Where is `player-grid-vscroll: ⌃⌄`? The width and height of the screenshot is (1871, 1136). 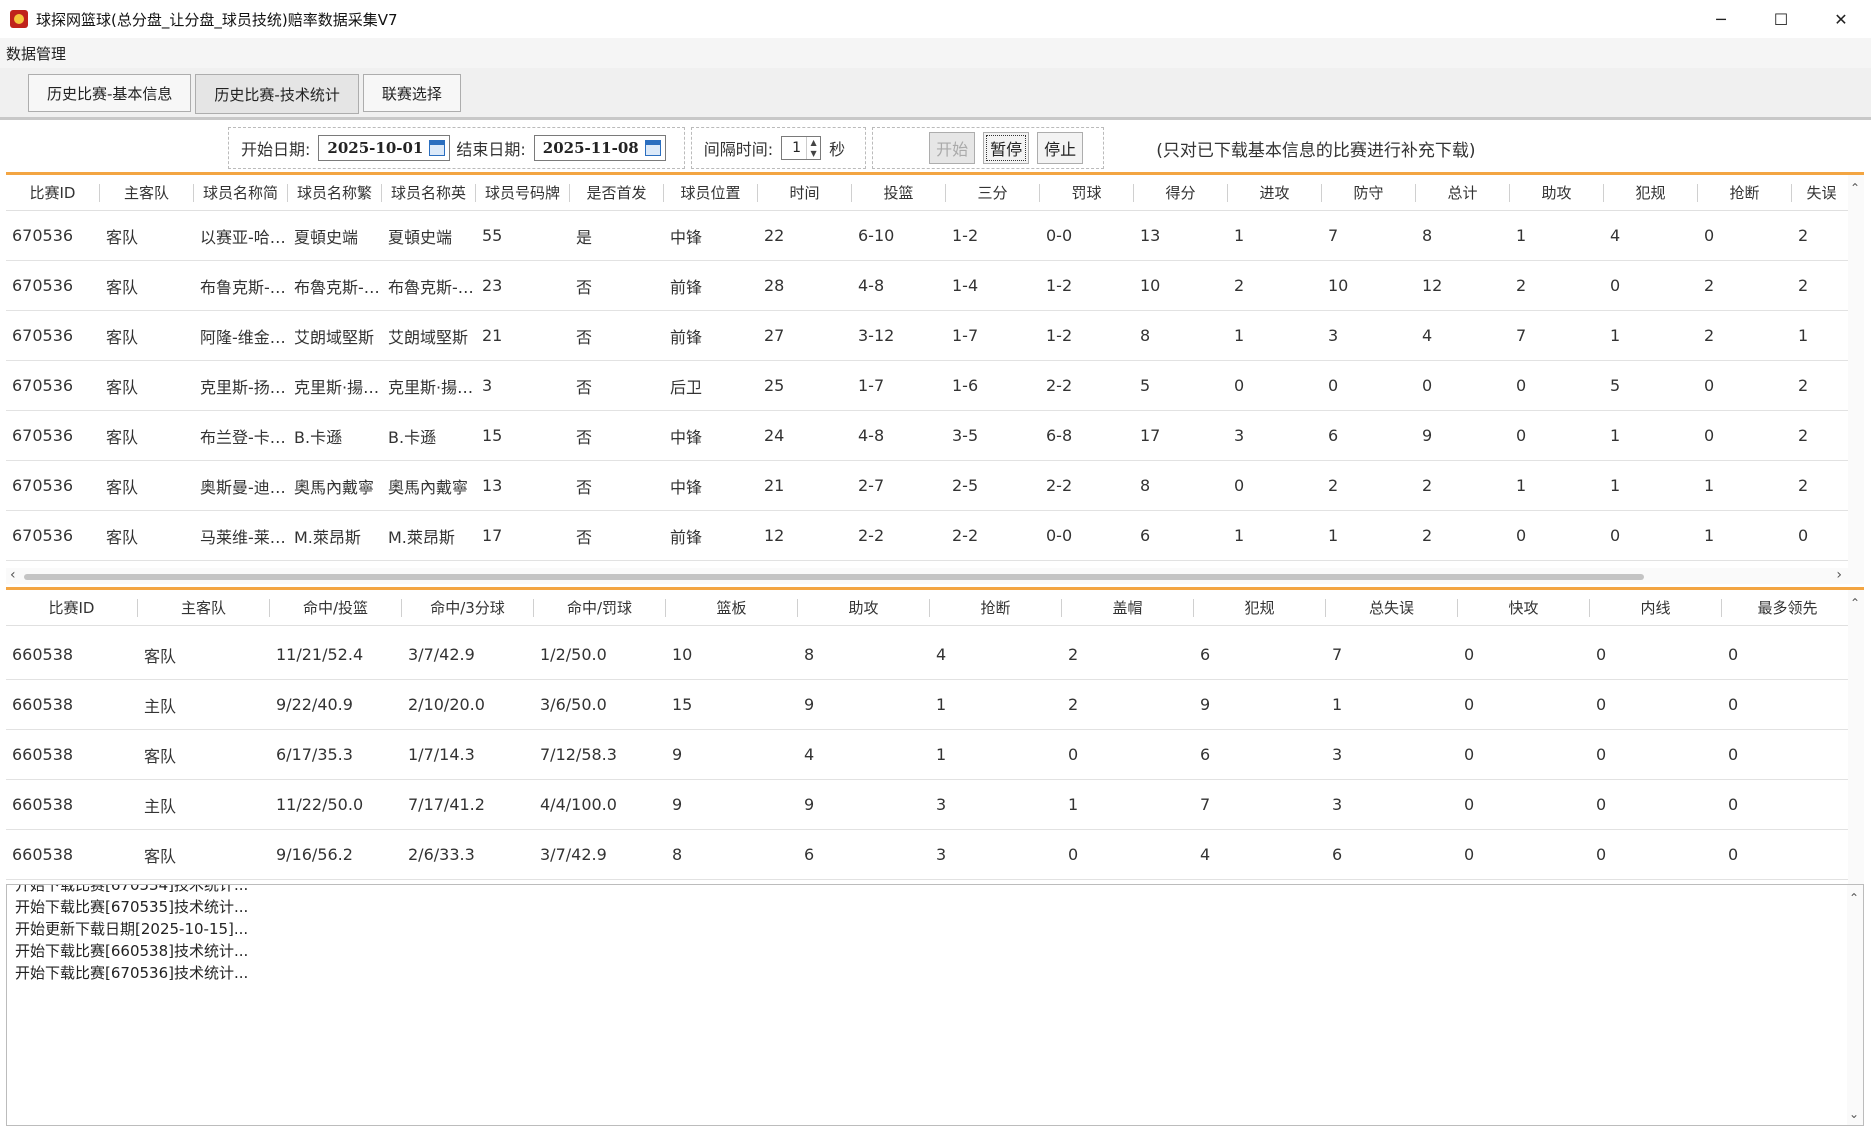
player-grid-vscroll: ⌃⌄ is located at coordinates (1856, 379).